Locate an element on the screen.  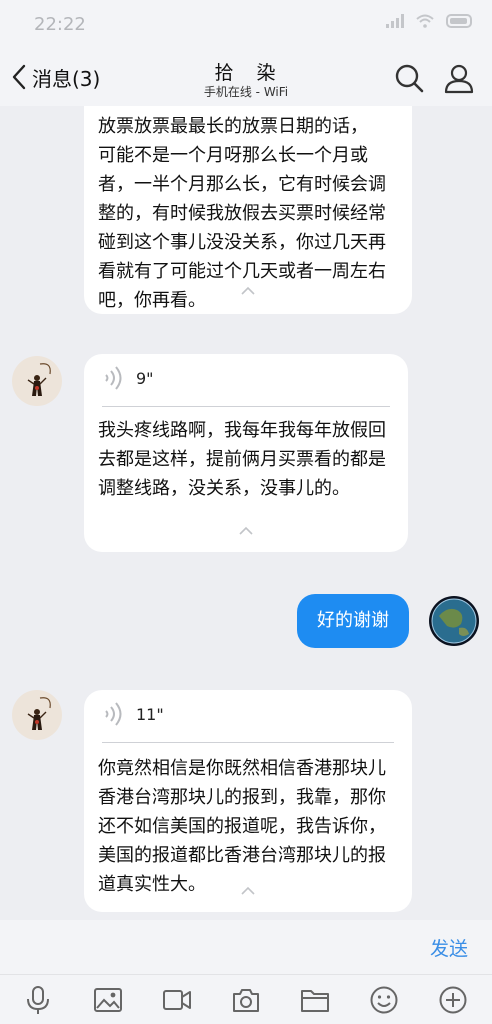
image-icon is located at coordinates (108, 1000).